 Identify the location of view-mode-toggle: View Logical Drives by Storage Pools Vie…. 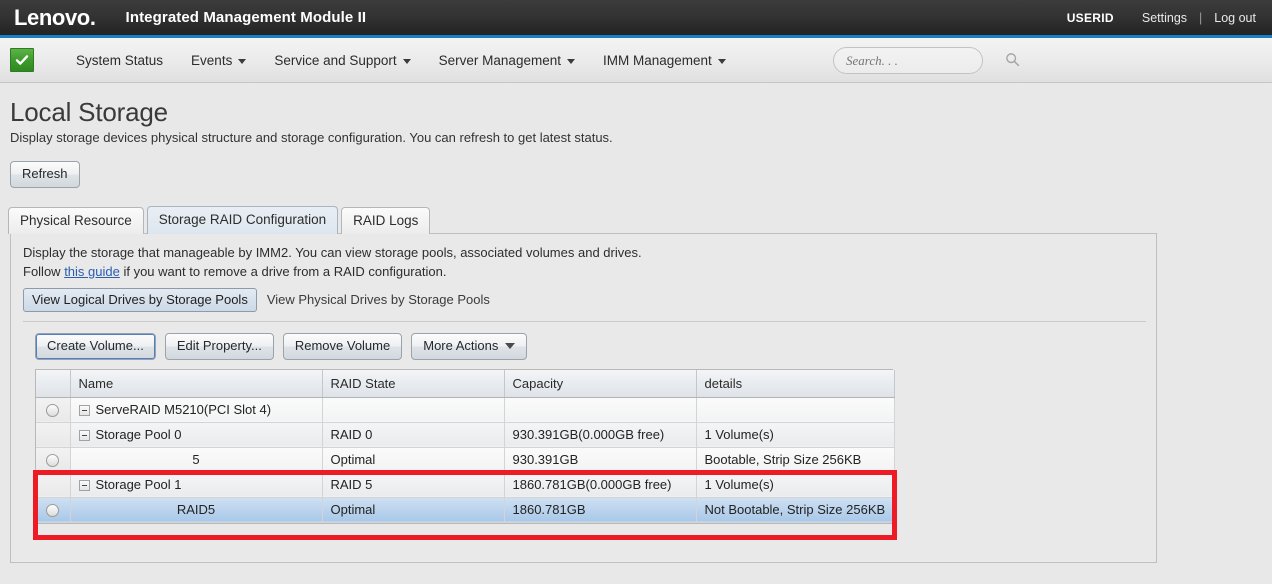
(583, 299).